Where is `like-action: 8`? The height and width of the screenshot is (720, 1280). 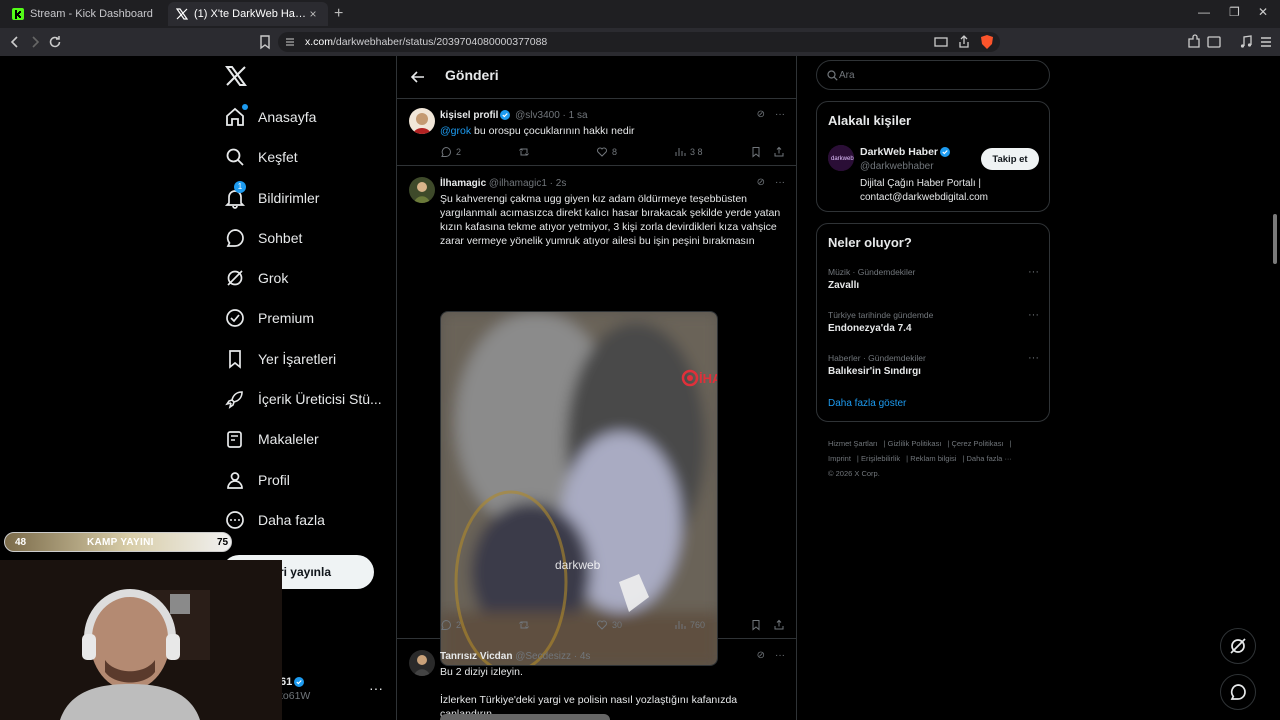
like-action: 8 is located at coordinates (606, 152).